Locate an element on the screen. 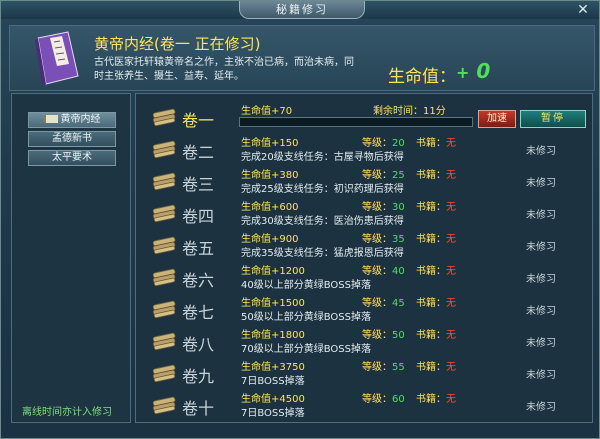 This screenshot has width=600, height=439. volume-bonus: 生命值+1200 is located at coordinates (273, 271).